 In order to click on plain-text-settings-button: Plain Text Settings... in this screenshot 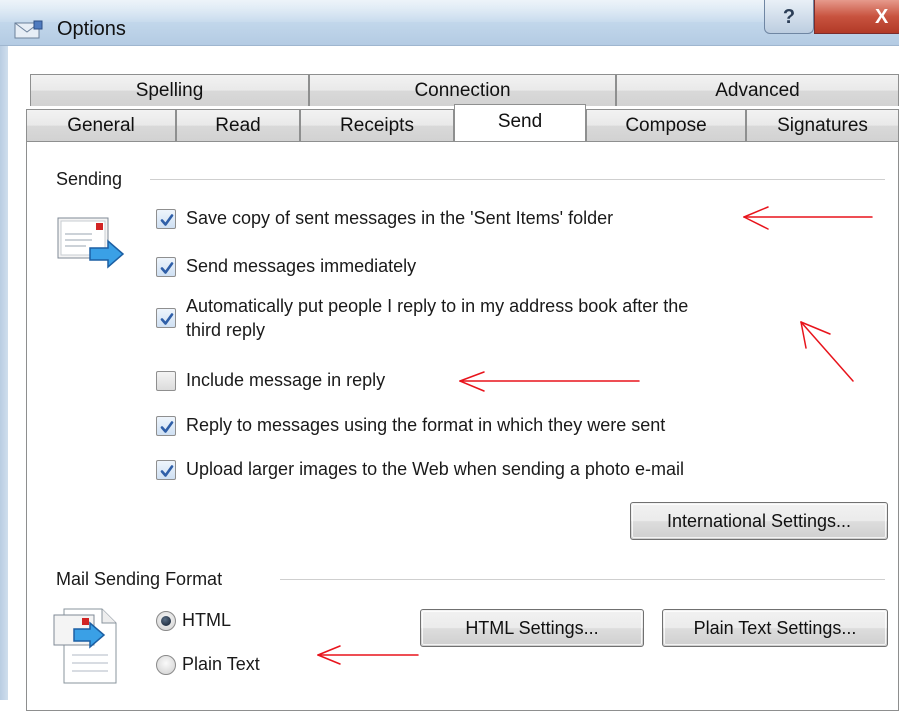, I will do `click(775, 628)`.